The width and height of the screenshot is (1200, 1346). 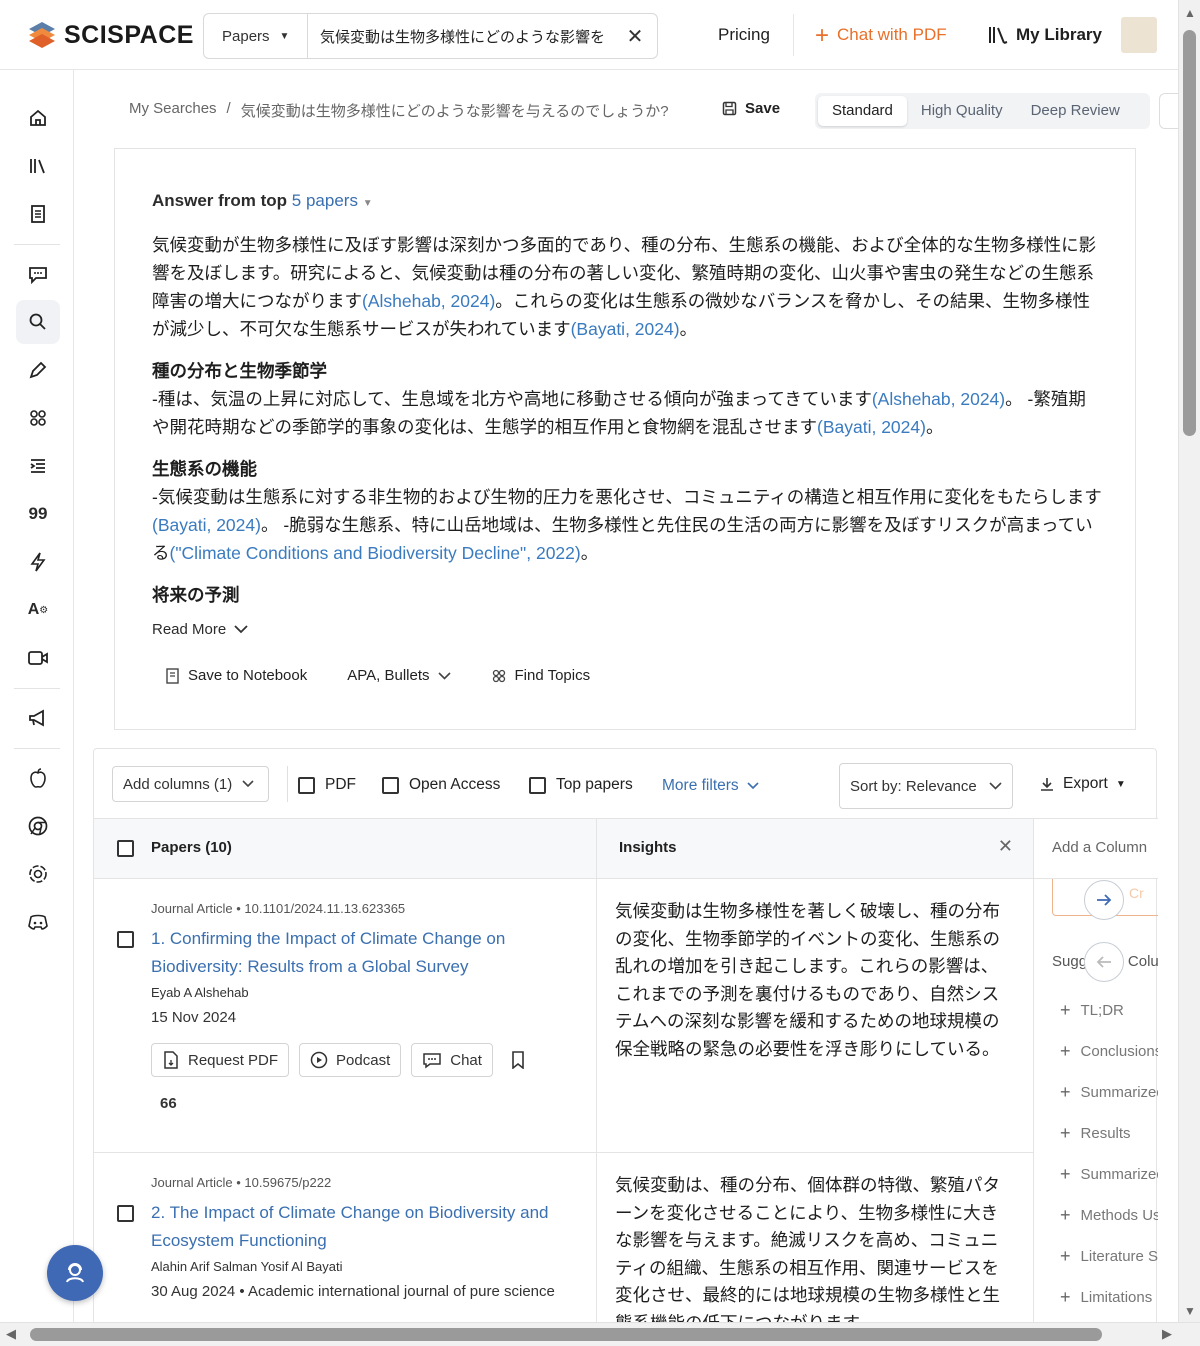 What do you see at coordinates (200, 629) in the screenshot?
I see `read-more-button: Read More` at bounding box center [200, 629].